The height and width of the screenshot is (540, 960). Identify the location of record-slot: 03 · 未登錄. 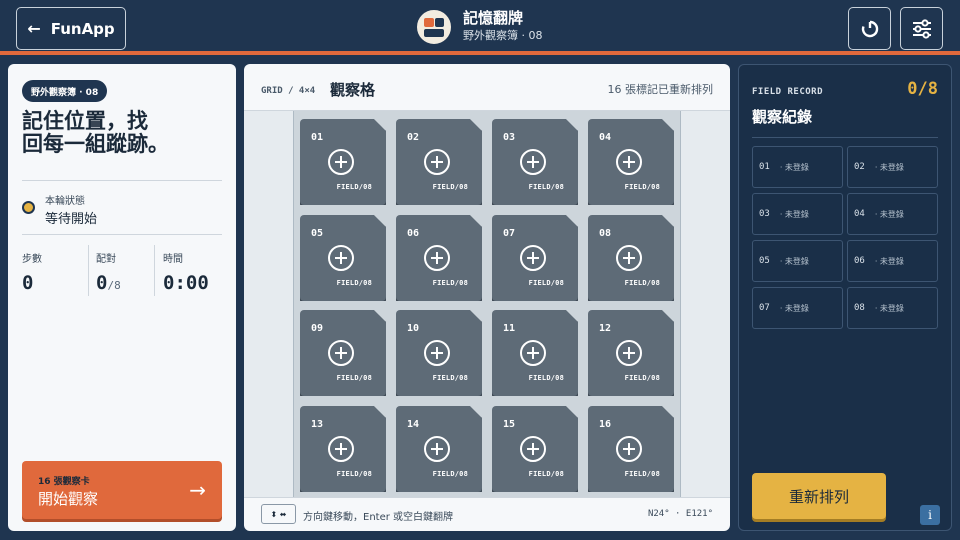
(797, 214).